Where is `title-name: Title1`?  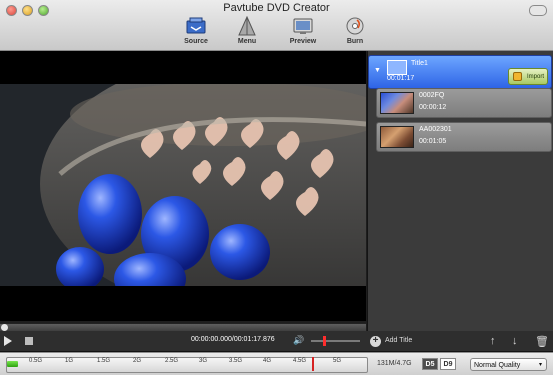
title-name: Title1 is located at coordinates (419, 63).